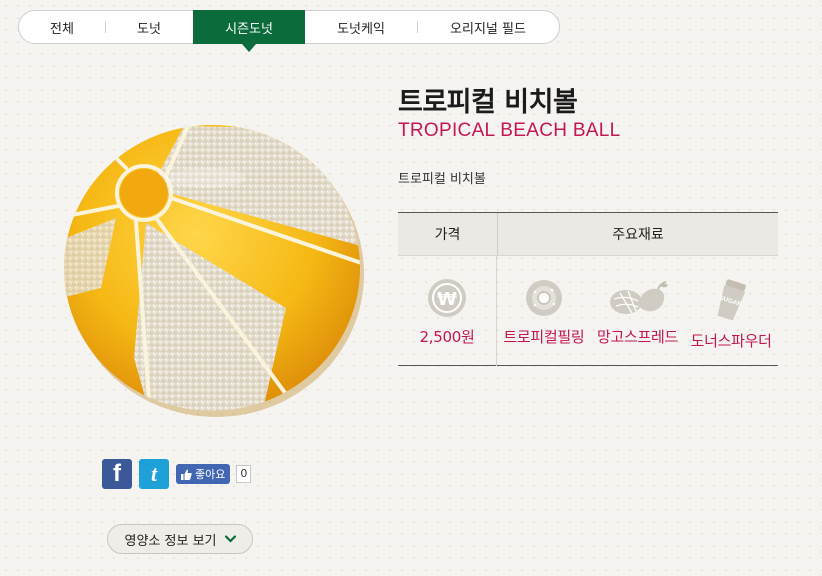 The width and height of the screenshot is (822, 576). I want to click on tab-label: 도넛, so click(149, 29).